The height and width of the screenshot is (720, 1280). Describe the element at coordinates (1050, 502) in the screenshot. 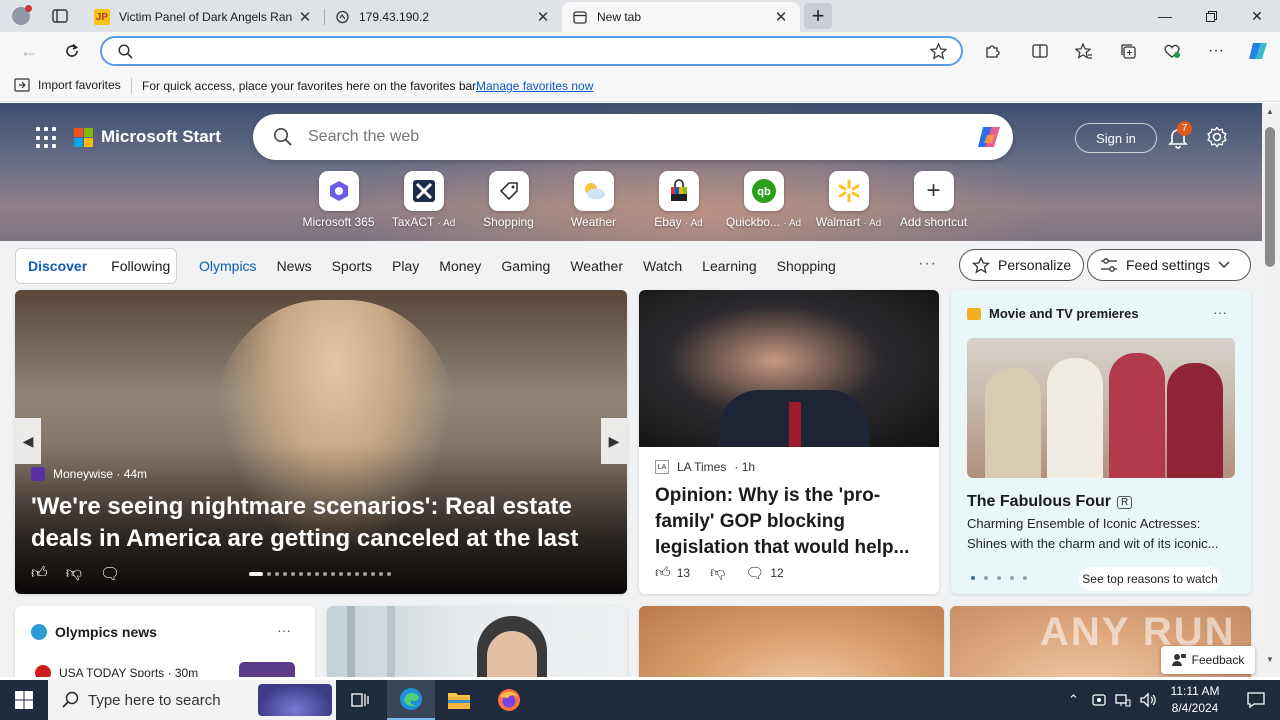

I see `movie-title: The Fabulous Four R` at that location.